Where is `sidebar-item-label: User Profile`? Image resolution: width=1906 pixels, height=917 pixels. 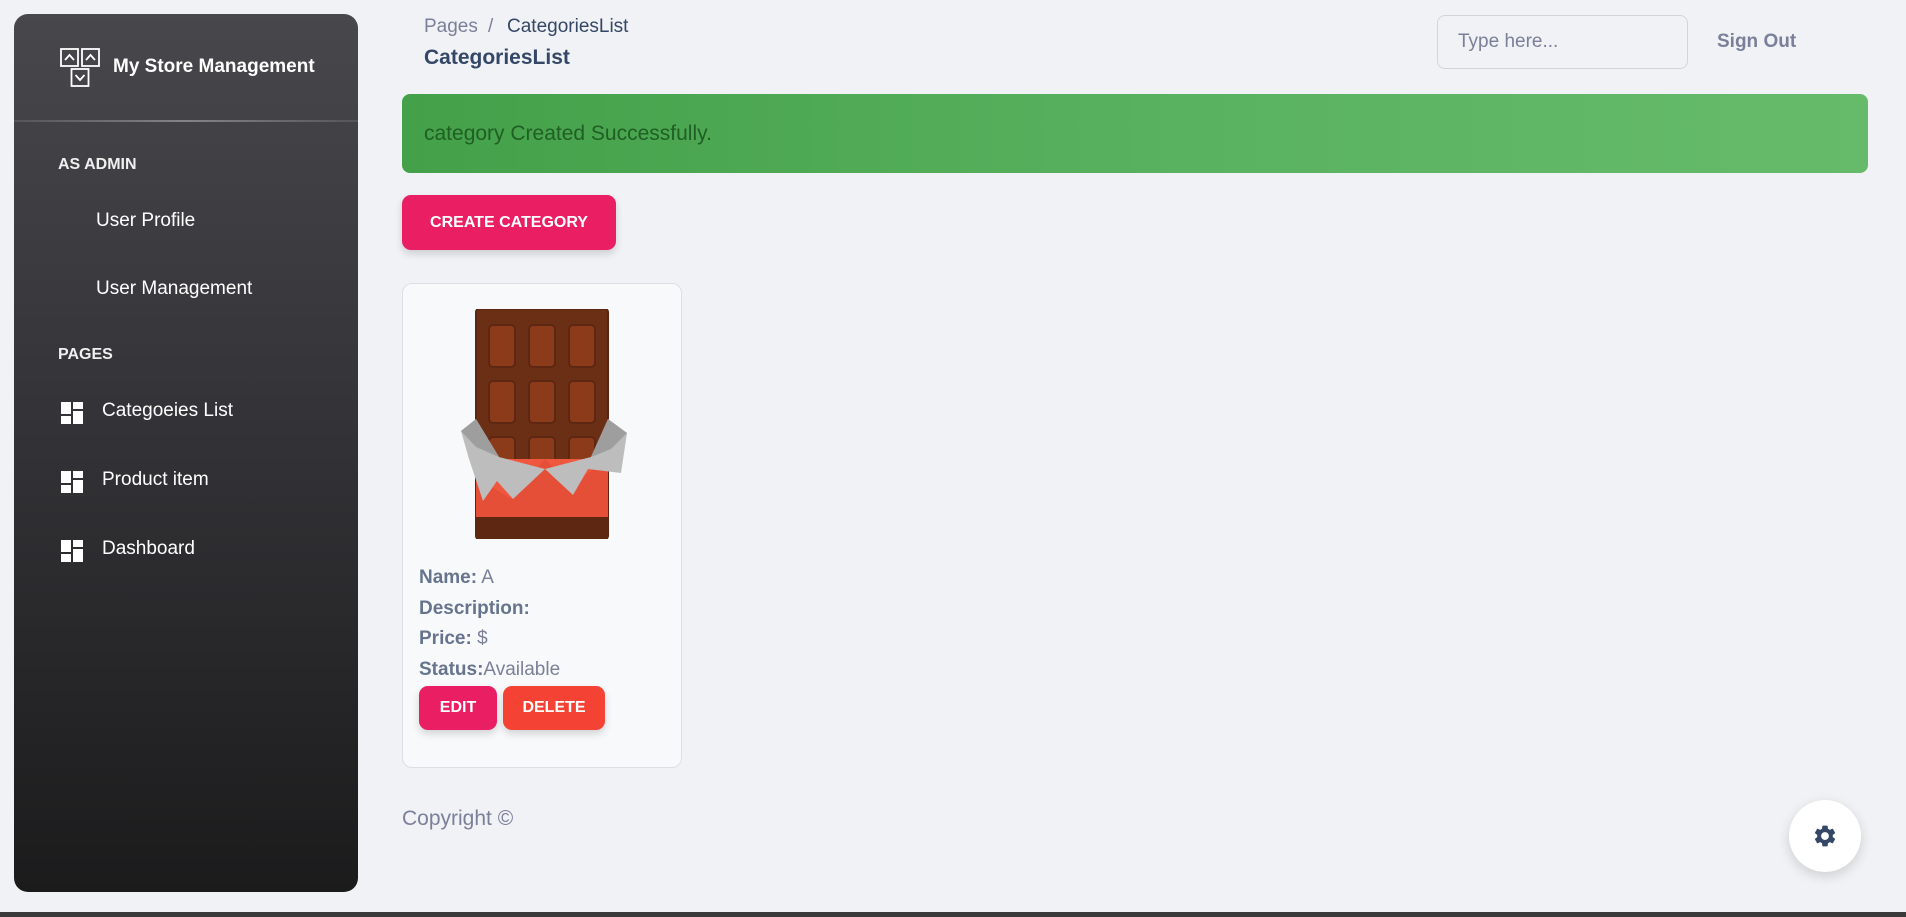
sidebar-item-label: User Profile is located at coordinates (146, 220).